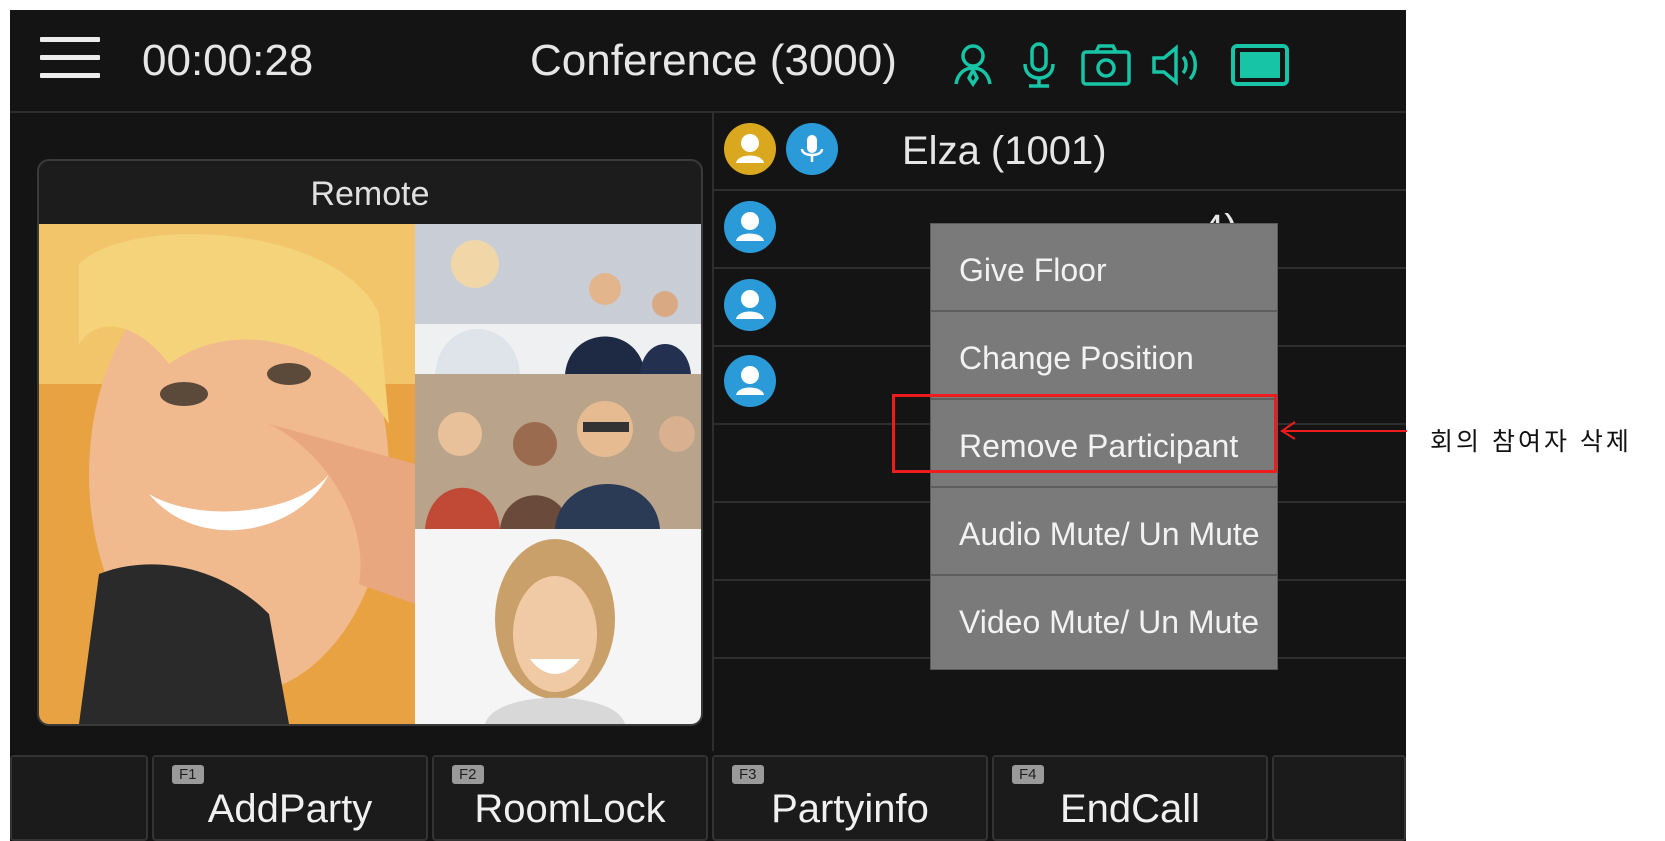  Describe the element at coordinates (1260, 65) in the screenshot. I see `screen-icon` at that location.